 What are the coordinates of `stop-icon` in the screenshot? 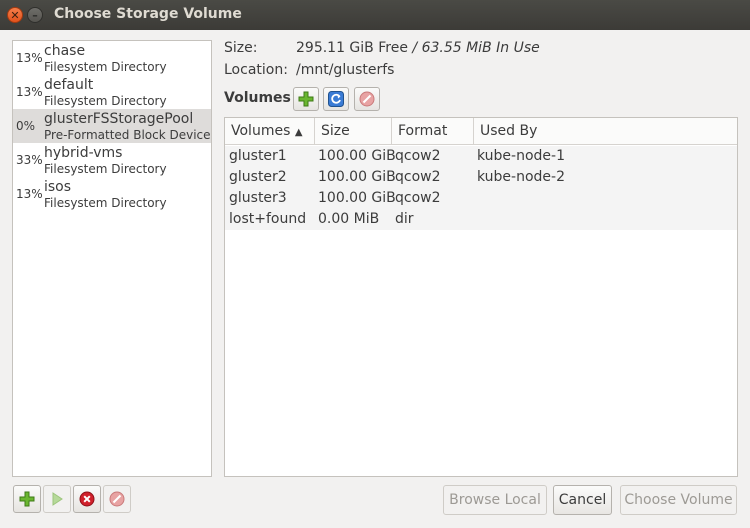 It's located at (87, 499).